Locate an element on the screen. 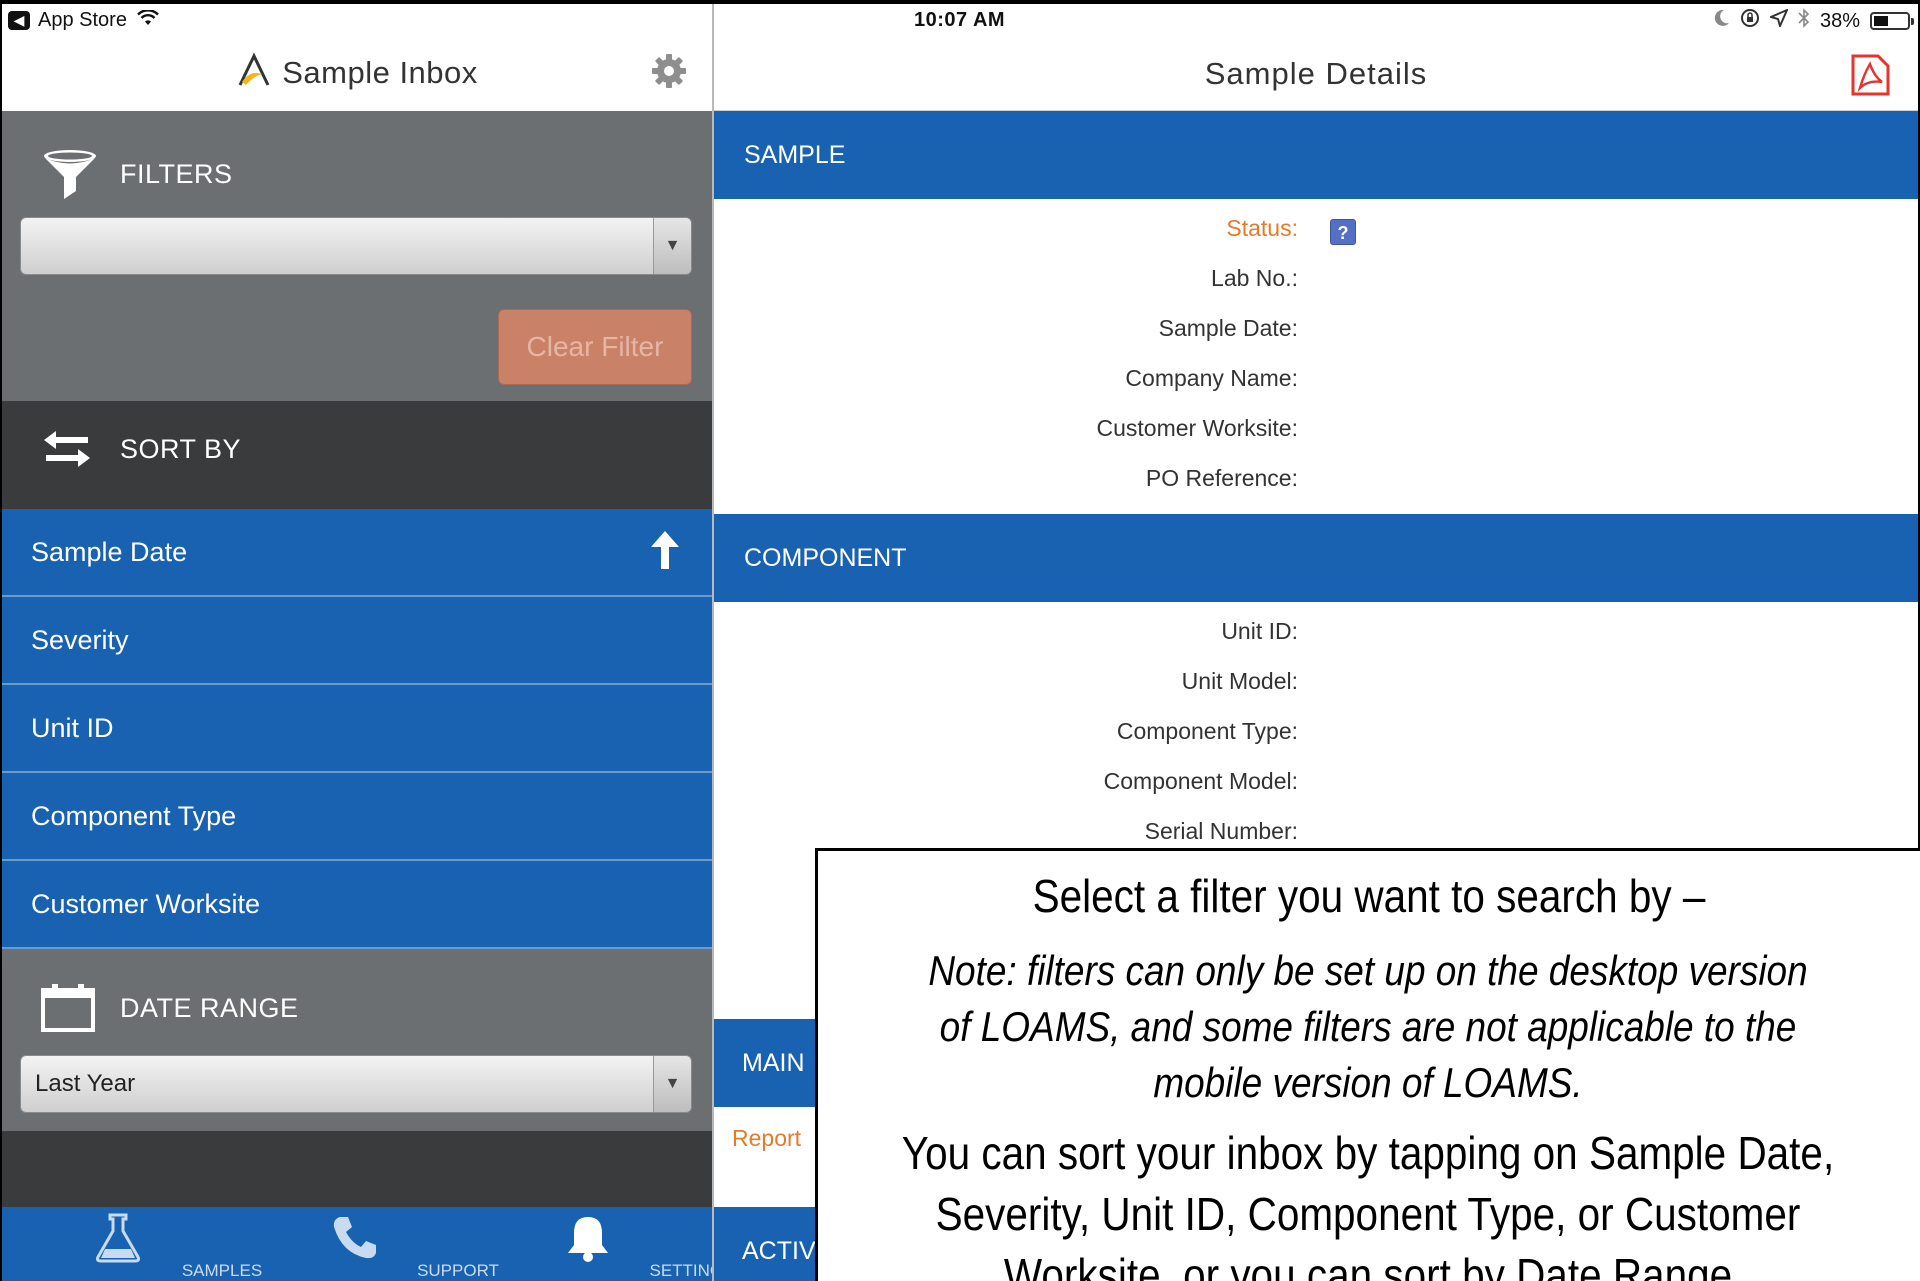 The image size is (1920, 1281). report-link: Report is located at coordinates (766, 1138).